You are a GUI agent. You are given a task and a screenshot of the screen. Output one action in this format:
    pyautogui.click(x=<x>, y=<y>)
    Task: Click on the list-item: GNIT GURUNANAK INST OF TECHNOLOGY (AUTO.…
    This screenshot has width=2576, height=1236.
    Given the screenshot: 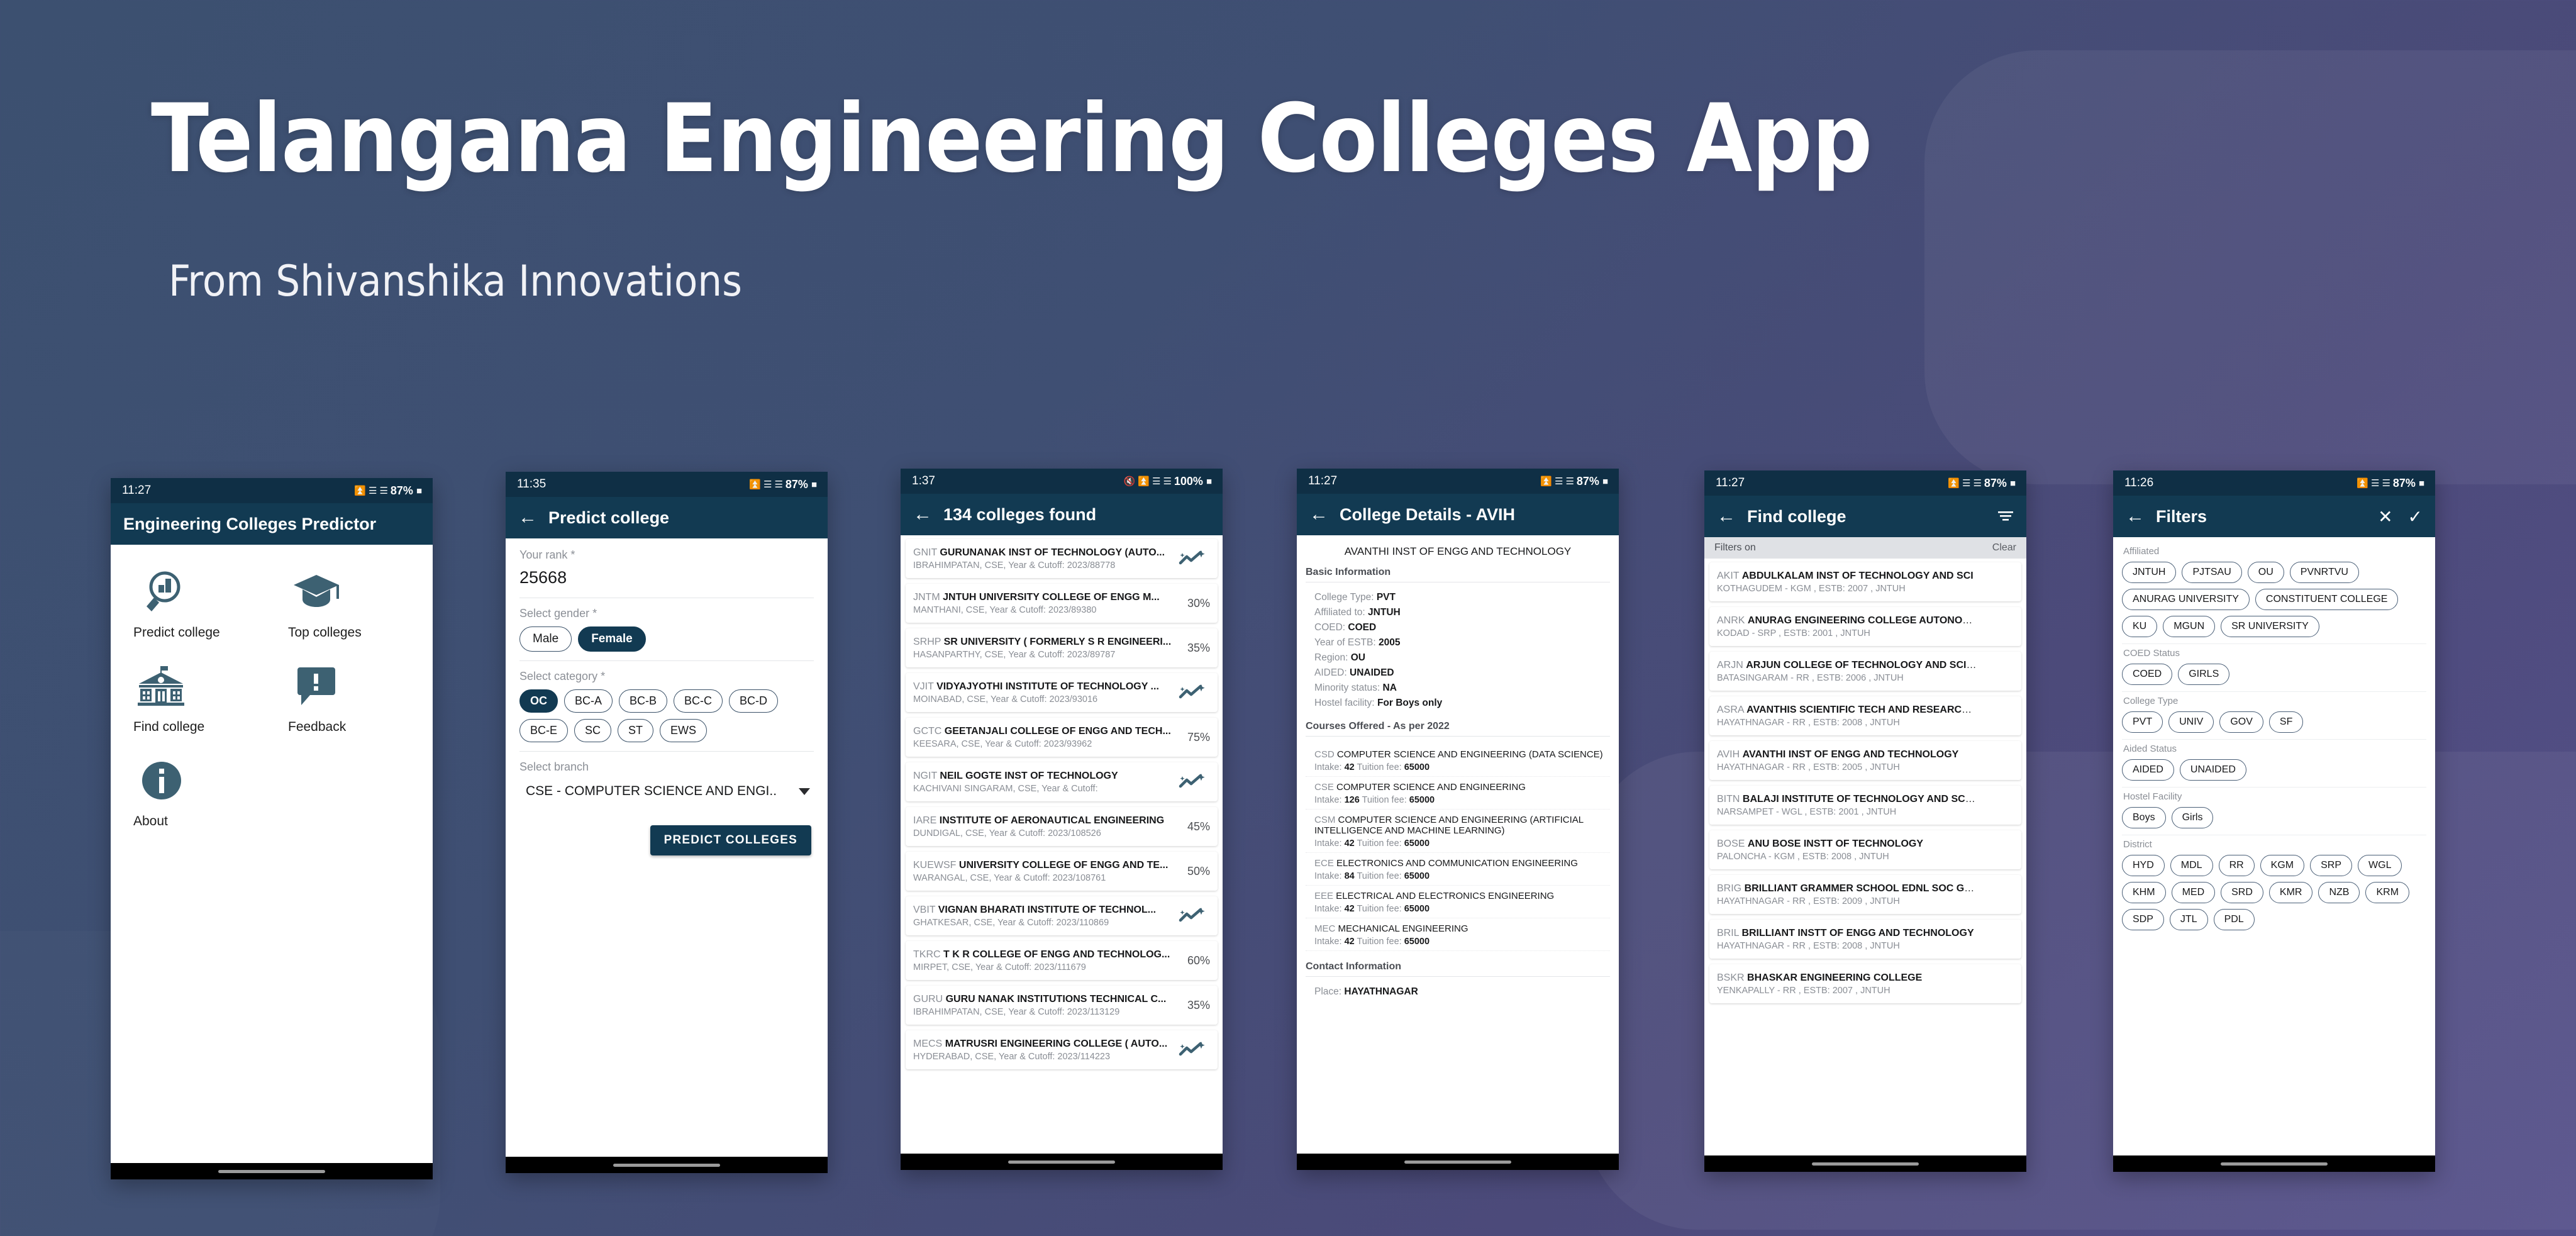 What is the action you would take?
    pyautogui.click(x=1062, y=558)
    